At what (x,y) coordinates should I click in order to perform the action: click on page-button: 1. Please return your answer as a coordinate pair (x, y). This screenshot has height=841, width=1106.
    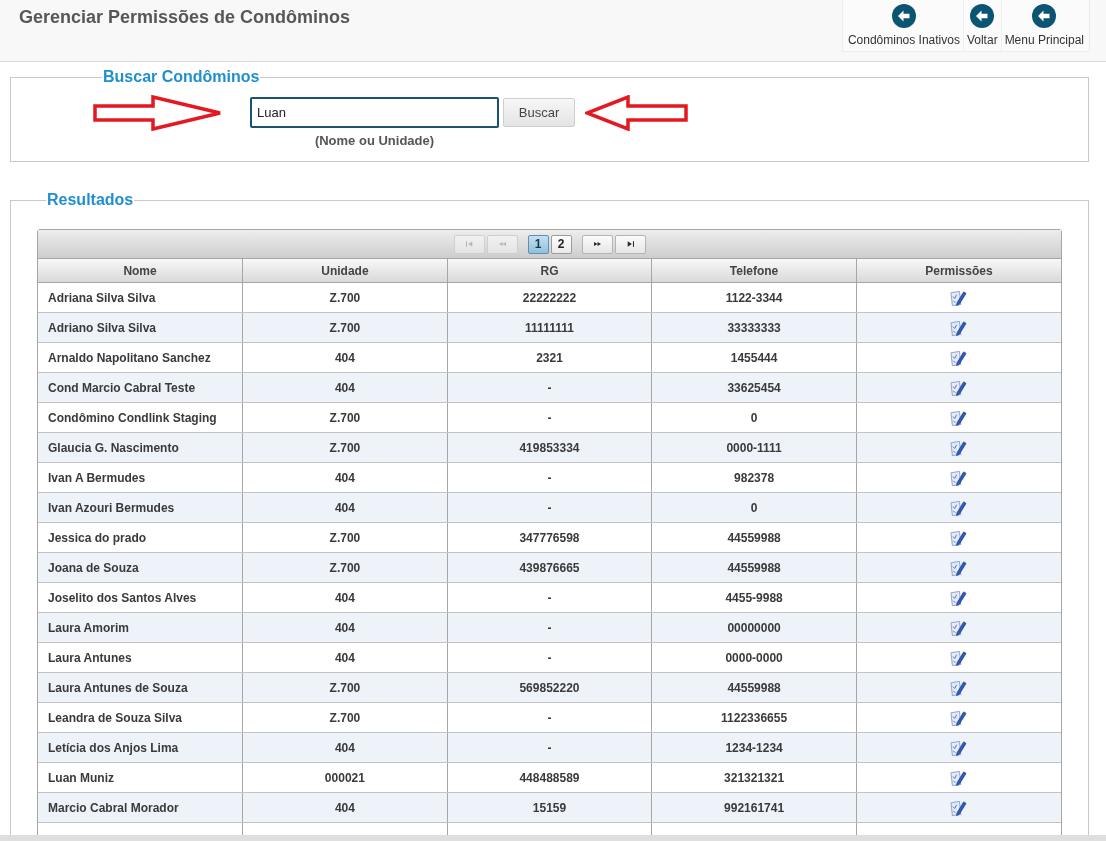
    Looking at the image, I should click on (538, 244).